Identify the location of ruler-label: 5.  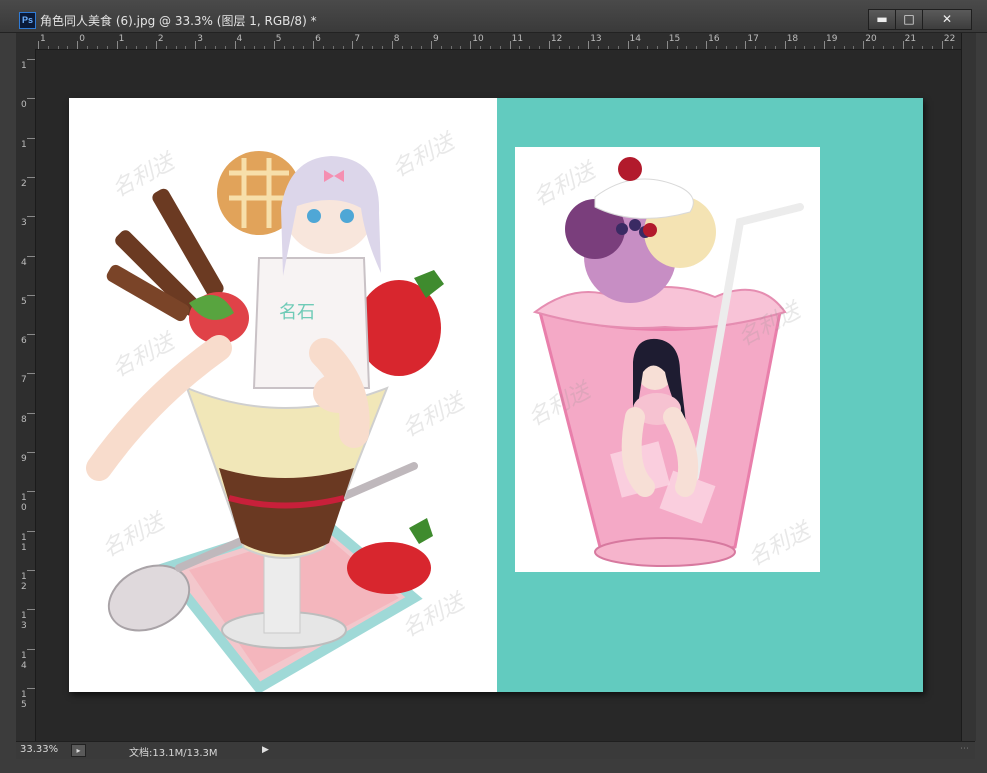
(24, 301).